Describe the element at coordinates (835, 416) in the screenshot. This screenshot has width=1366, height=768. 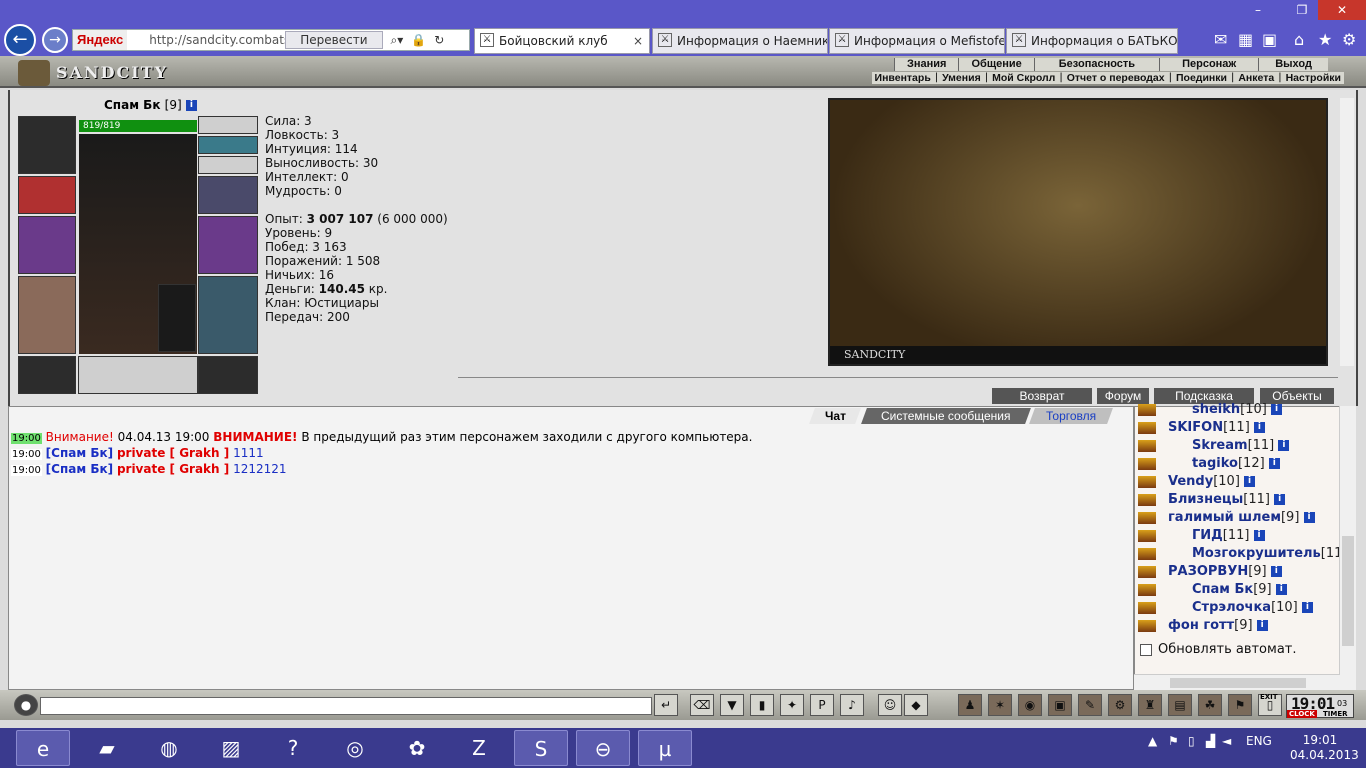
I see `tab-chat: Чат` at that location.